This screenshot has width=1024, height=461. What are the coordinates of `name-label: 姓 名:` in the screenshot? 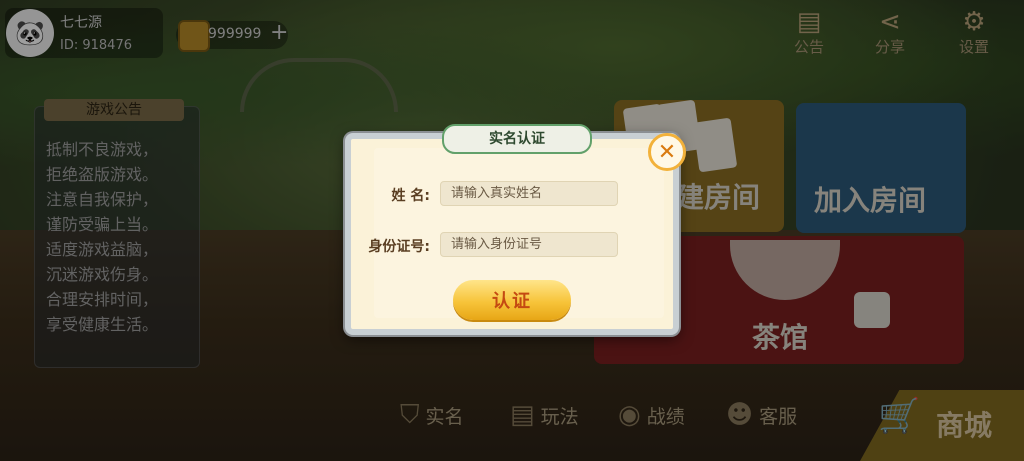 It's located at (410, 196).